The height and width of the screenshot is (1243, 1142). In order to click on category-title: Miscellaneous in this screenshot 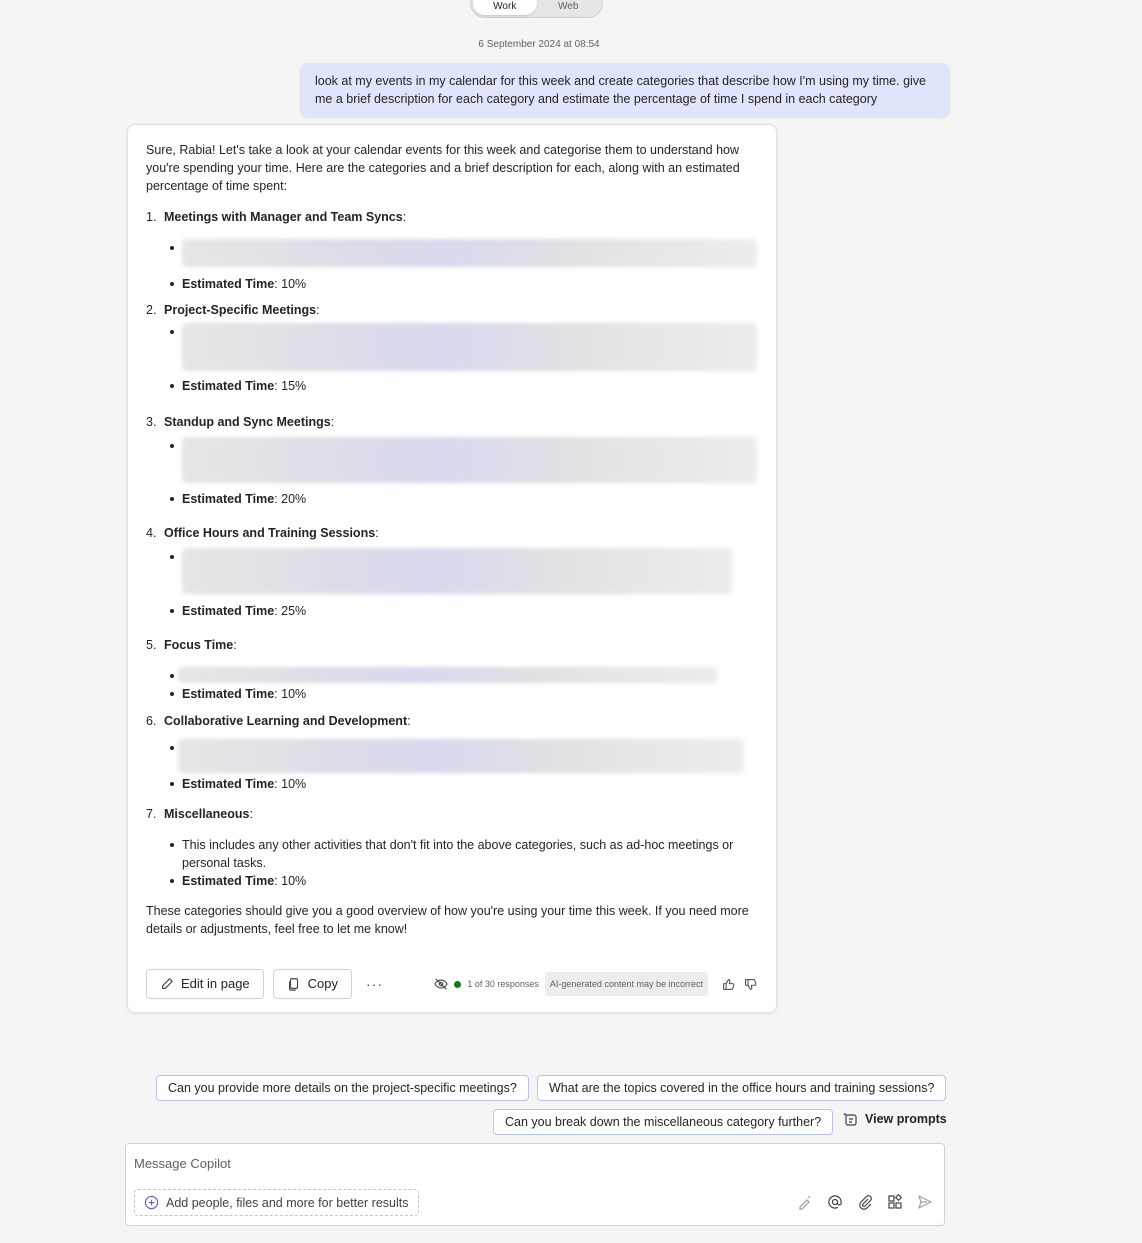, I will do `click(207, 814)`.